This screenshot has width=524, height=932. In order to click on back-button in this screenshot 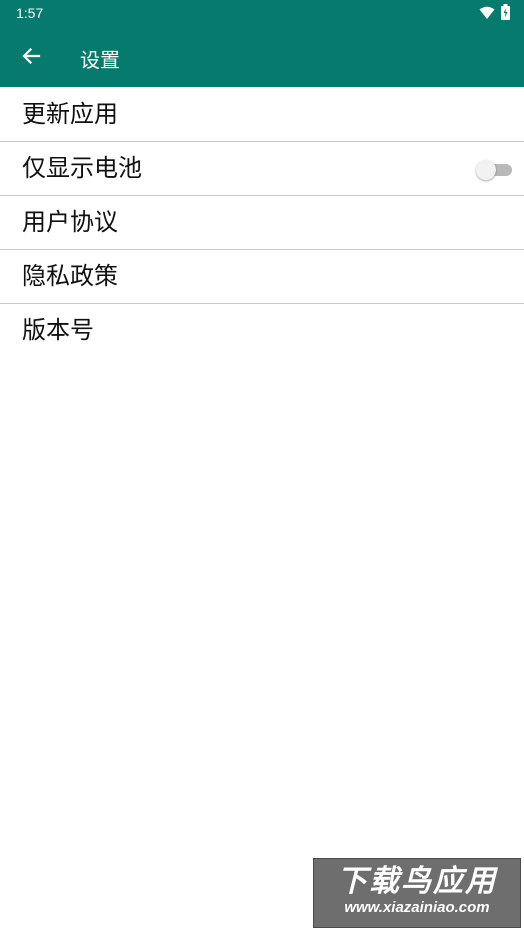, I will do `click(31, 58)`.